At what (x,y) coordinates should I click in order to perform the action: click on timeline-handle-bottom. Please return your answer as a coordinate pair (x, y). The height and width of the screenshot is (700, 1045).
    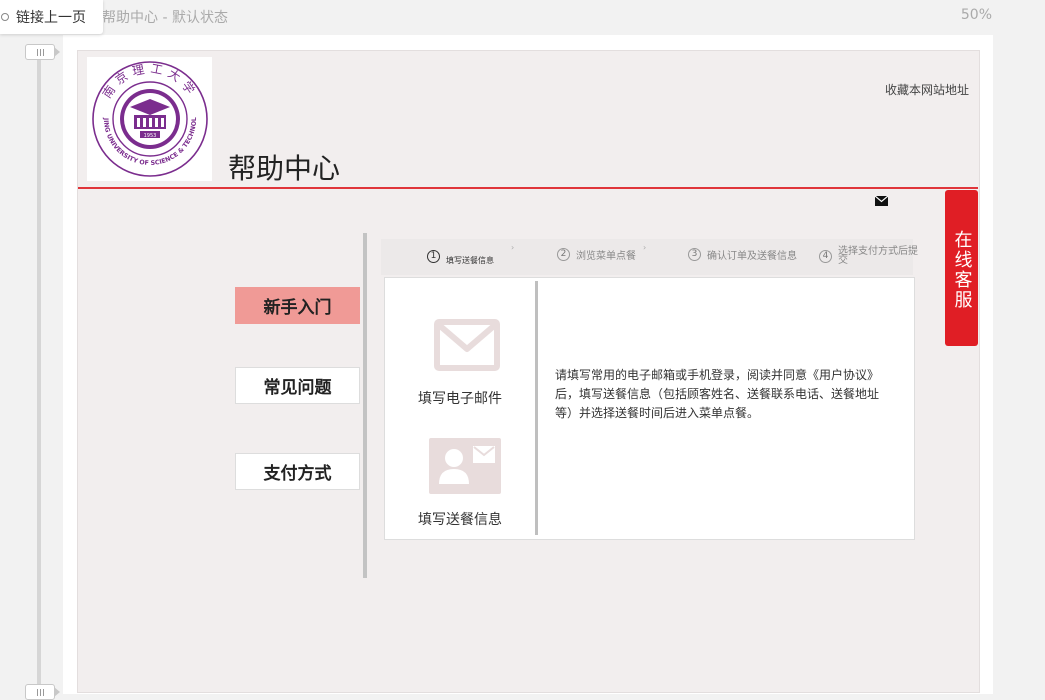
    Looking at the image, I should click on (42, 692).